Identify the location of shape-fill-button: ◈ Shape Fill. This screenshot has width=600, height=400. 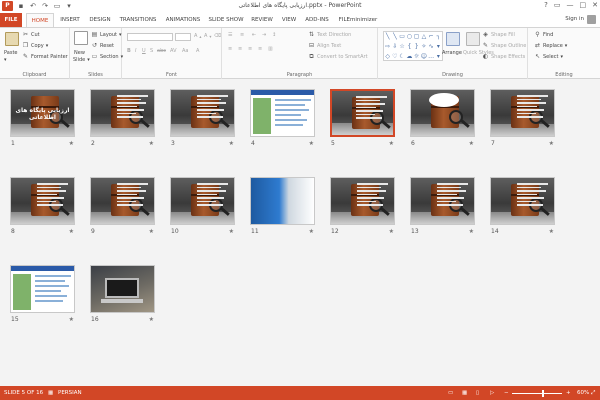
(498, 35).